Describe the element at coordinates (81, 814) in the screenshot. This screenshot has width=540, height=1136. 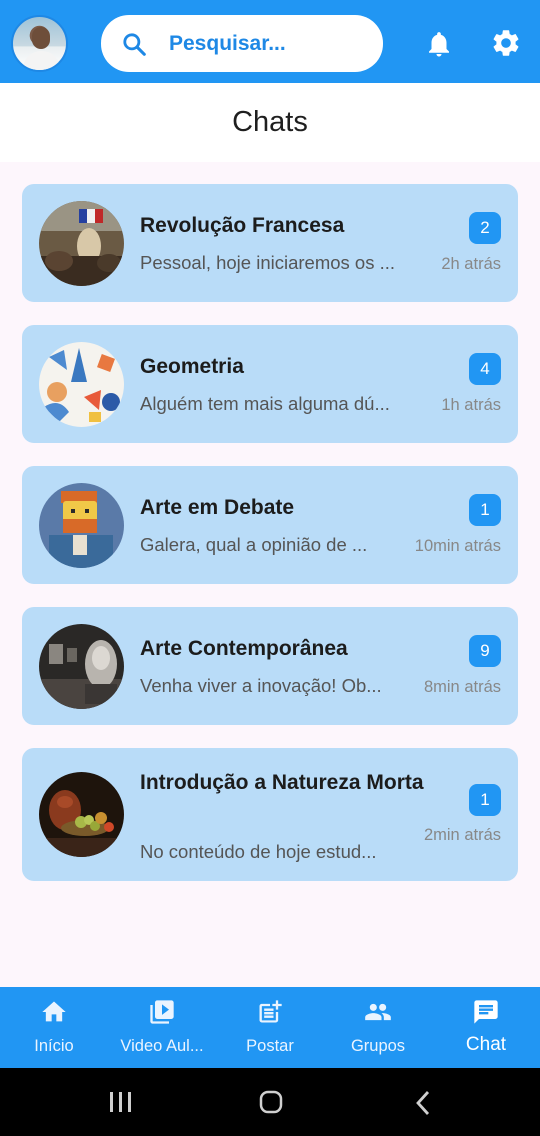
I see `chat-thumbnail-still-life-fruit` at that location.